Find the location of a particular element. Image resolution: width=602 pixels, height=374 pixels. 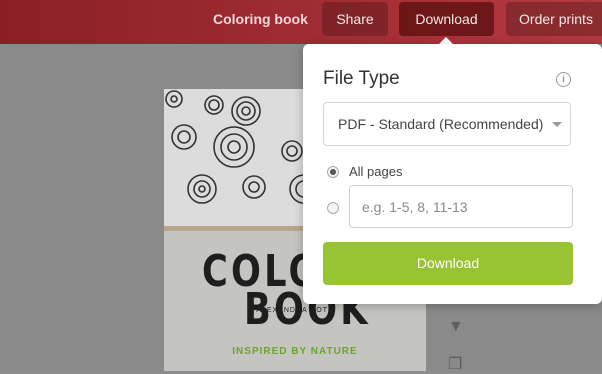

document-title: Coloring book is located at coordinates (260, 19).